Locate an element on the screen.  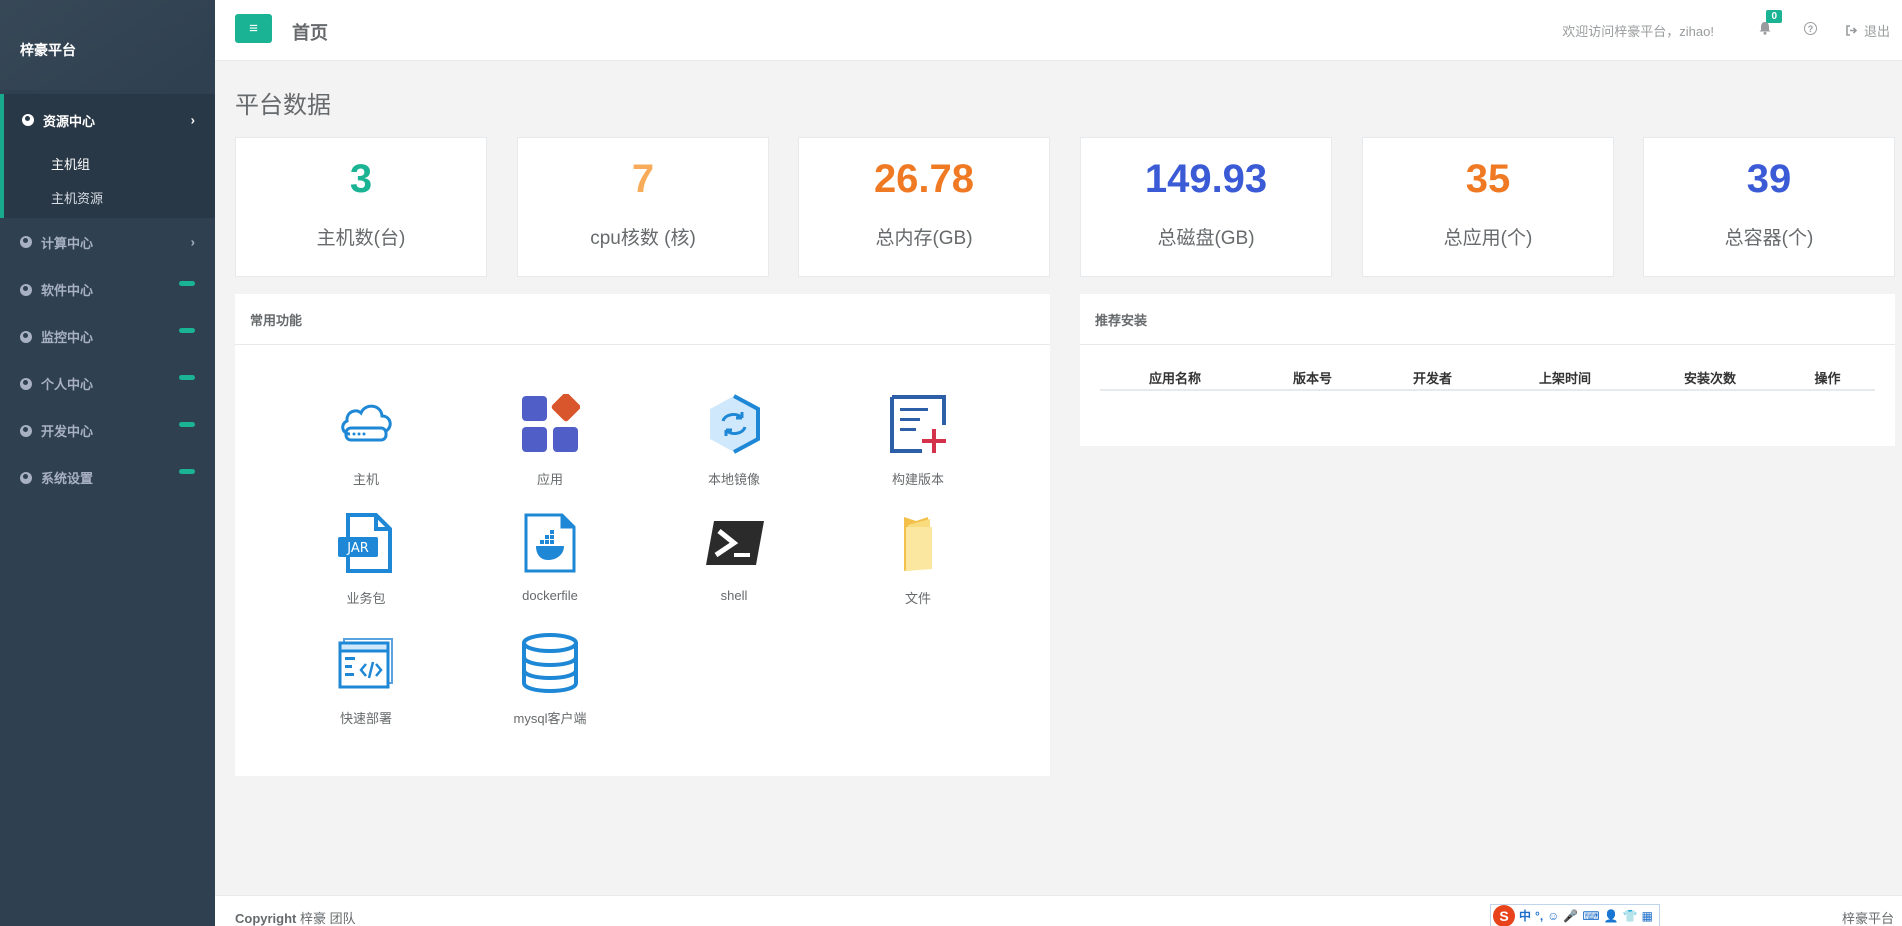
recommend-table: 应用名称 版本号 开发者 上架时间 安装次数 操作 is located at coordinates (1487, 378).